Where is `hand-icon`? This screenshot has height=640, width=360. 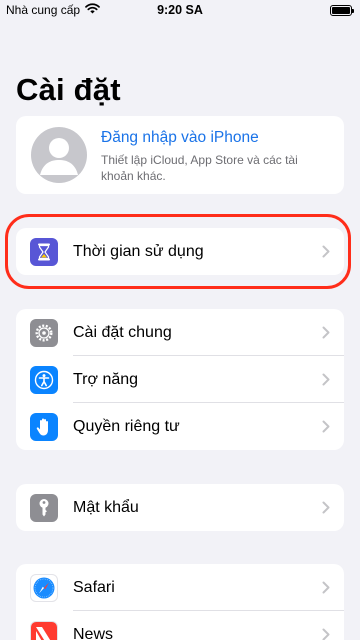 hand-icon is located at coordinates (44, 426).